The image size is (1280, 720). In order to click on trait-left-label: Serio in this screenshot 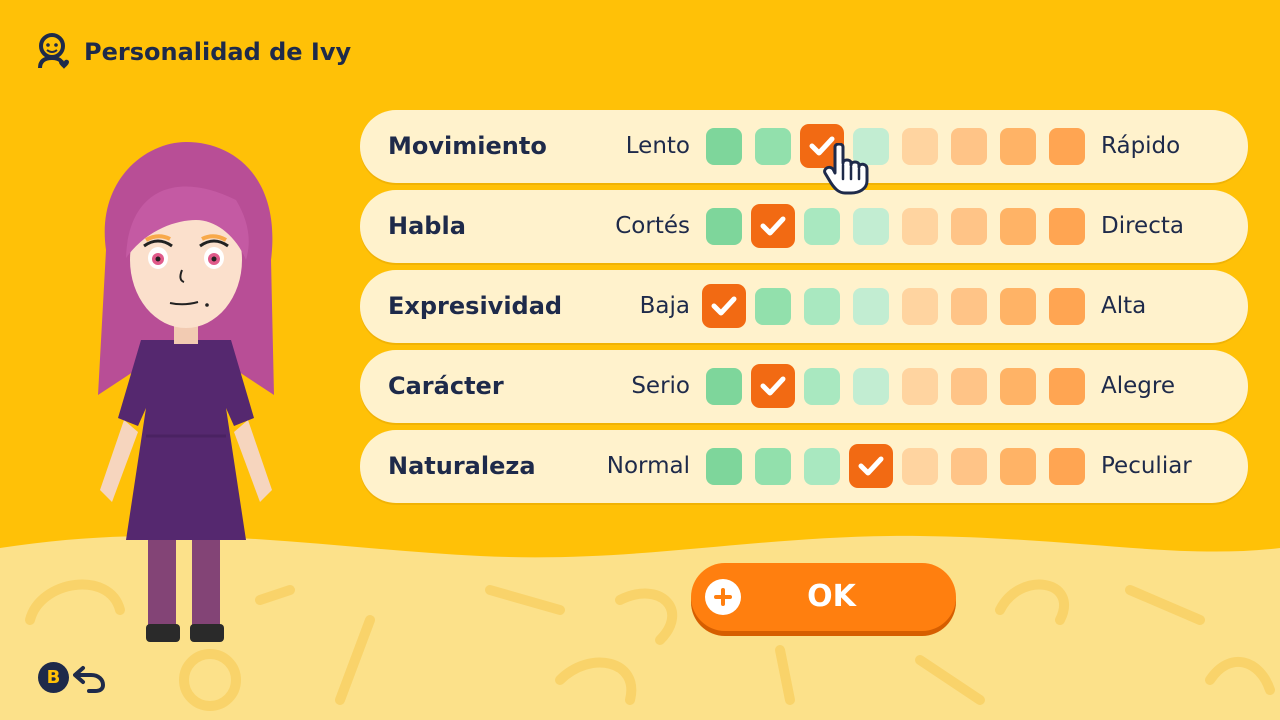, I will do `click(660, 386)`.